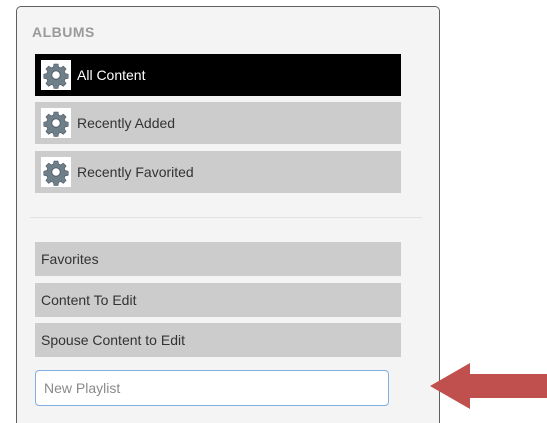 The height and width of the screenshot is (423, 547). I want to click on playlist-item-content-to-edit: Content To Edit, so click(218, 300).